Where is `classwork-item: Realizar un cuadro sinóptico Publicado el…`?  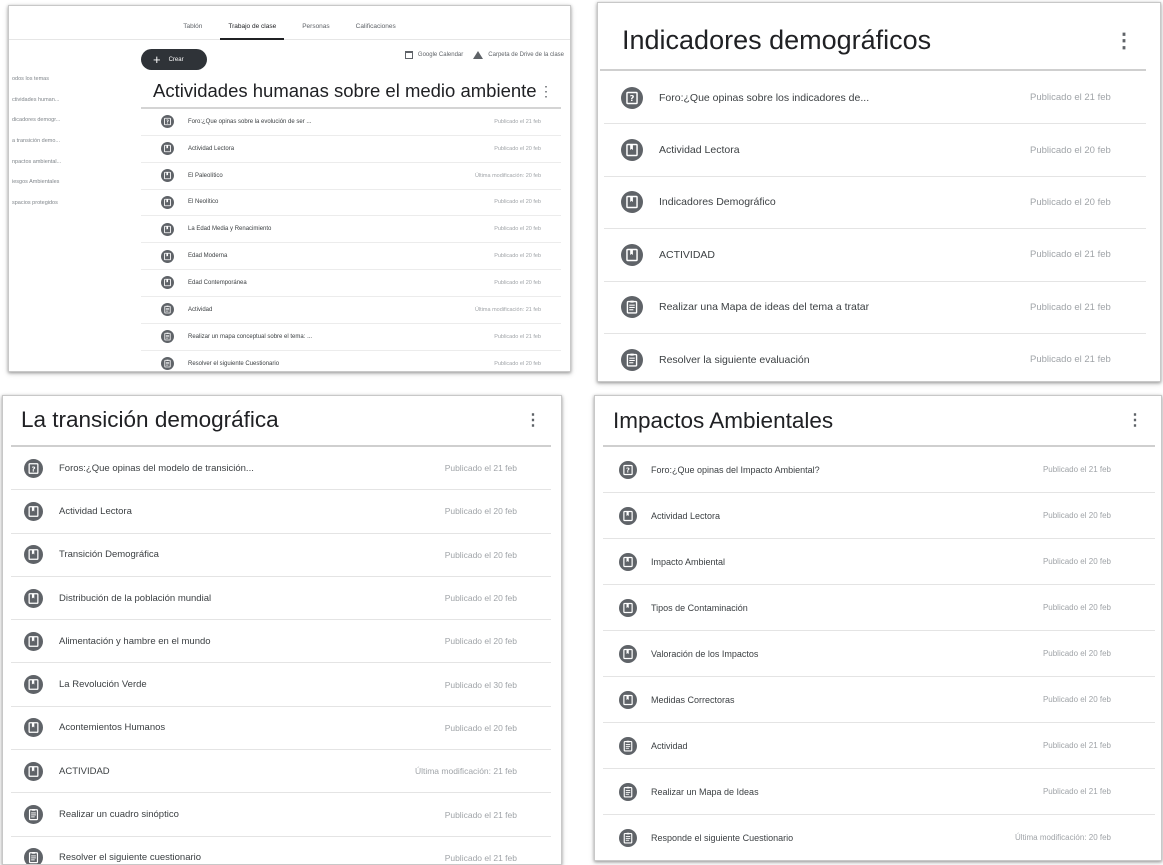
classwork-item: Realizar un cuadro sinóptico Publicado el… is located at coordinates (281, 815).